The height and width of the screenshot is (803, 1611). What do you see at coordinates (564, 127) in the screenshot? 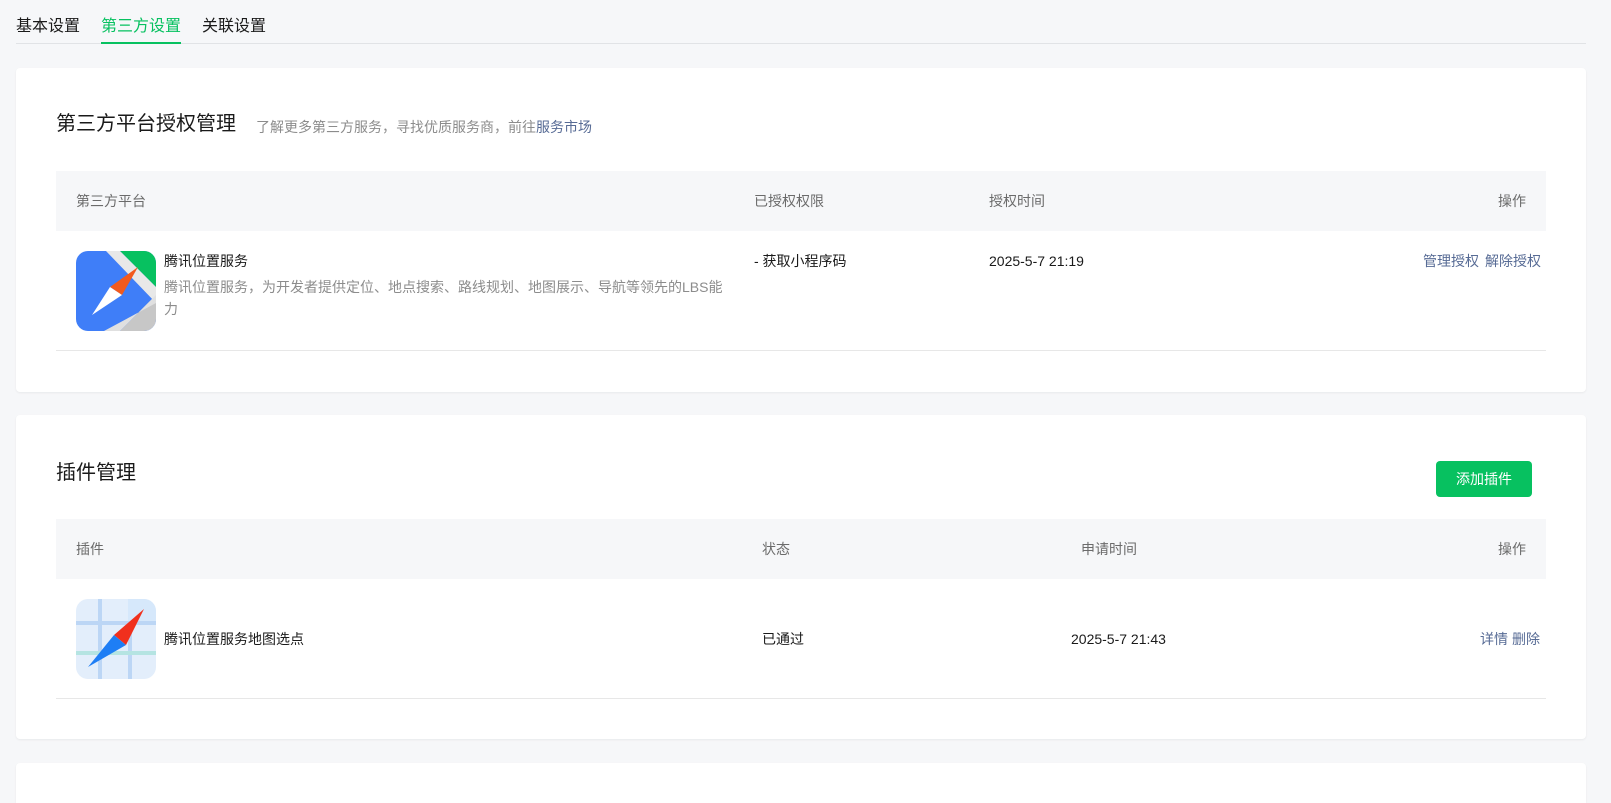
I see `service-market-link: 服务市场` at bounding box center [564, 127].